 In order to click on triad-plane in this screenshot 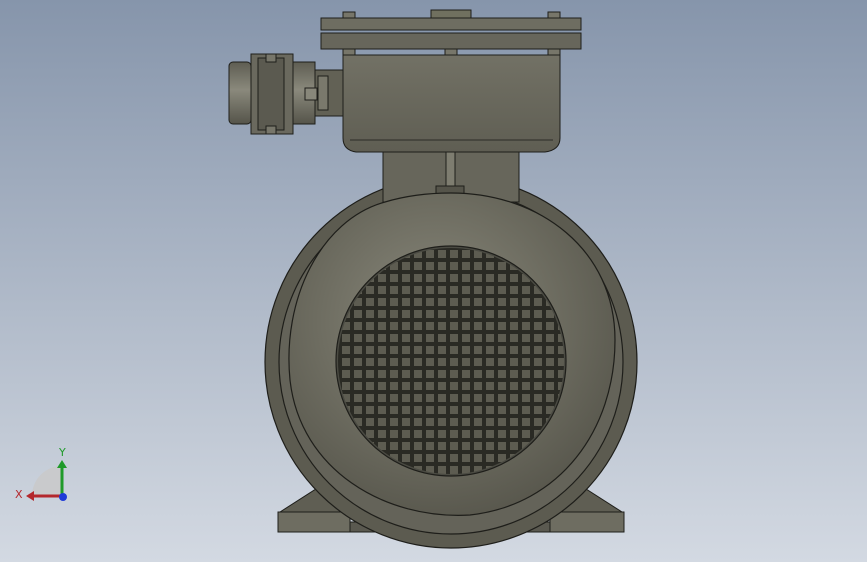, I will do `click(47, 481)`.